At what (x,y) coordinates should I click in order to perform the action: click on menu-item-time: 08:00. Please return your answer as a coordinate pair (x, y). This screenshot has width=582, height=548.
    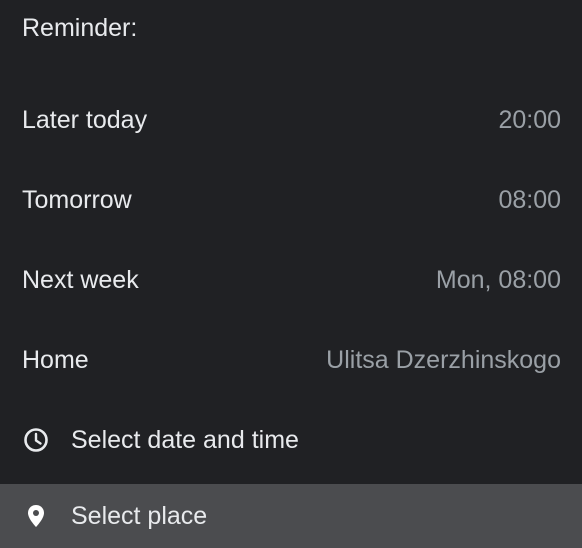
    Looking at the image, I should click on (529, 199).